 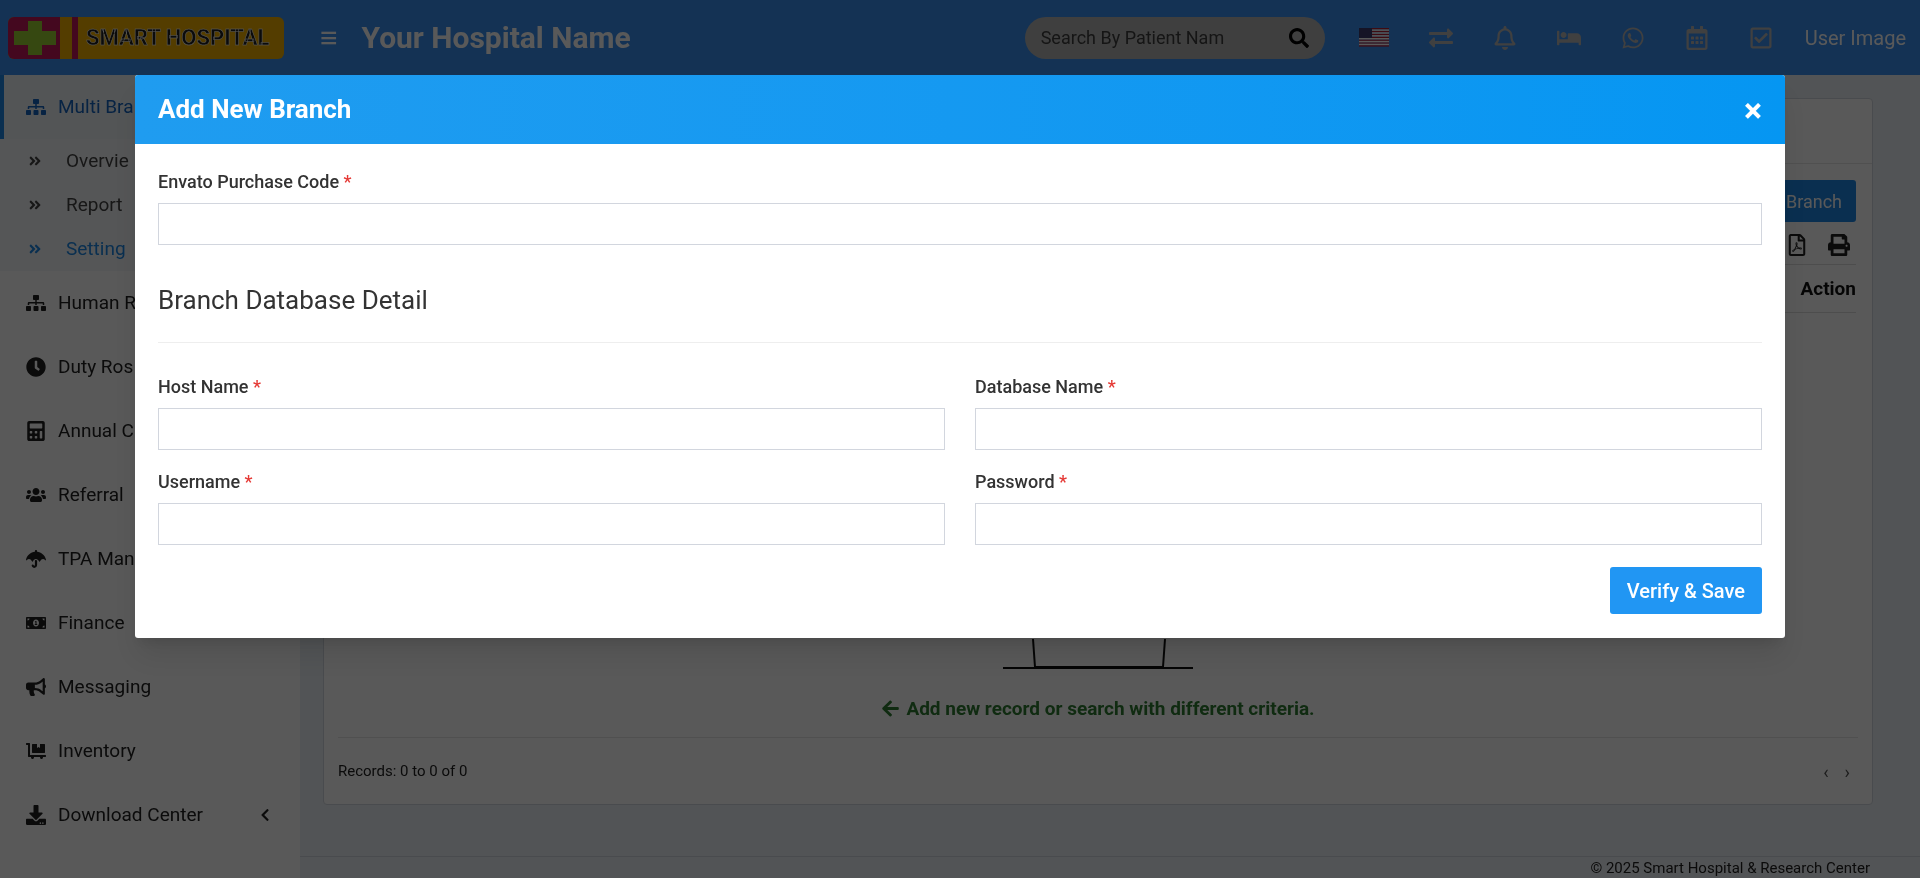 I want to click on field-label: Envato Purchase Code *, so click(x=255, y=182).